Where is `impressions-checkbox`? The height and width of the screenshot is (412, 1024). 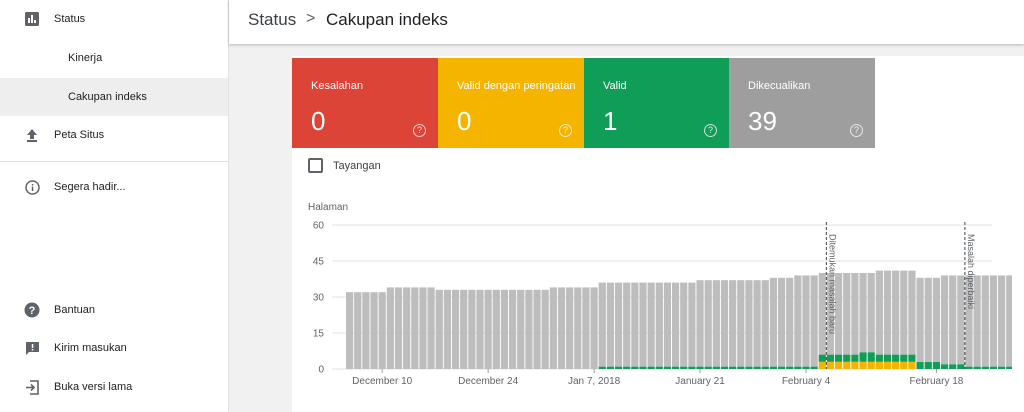
impressions-checkbox is located at coordinates (315, 165).